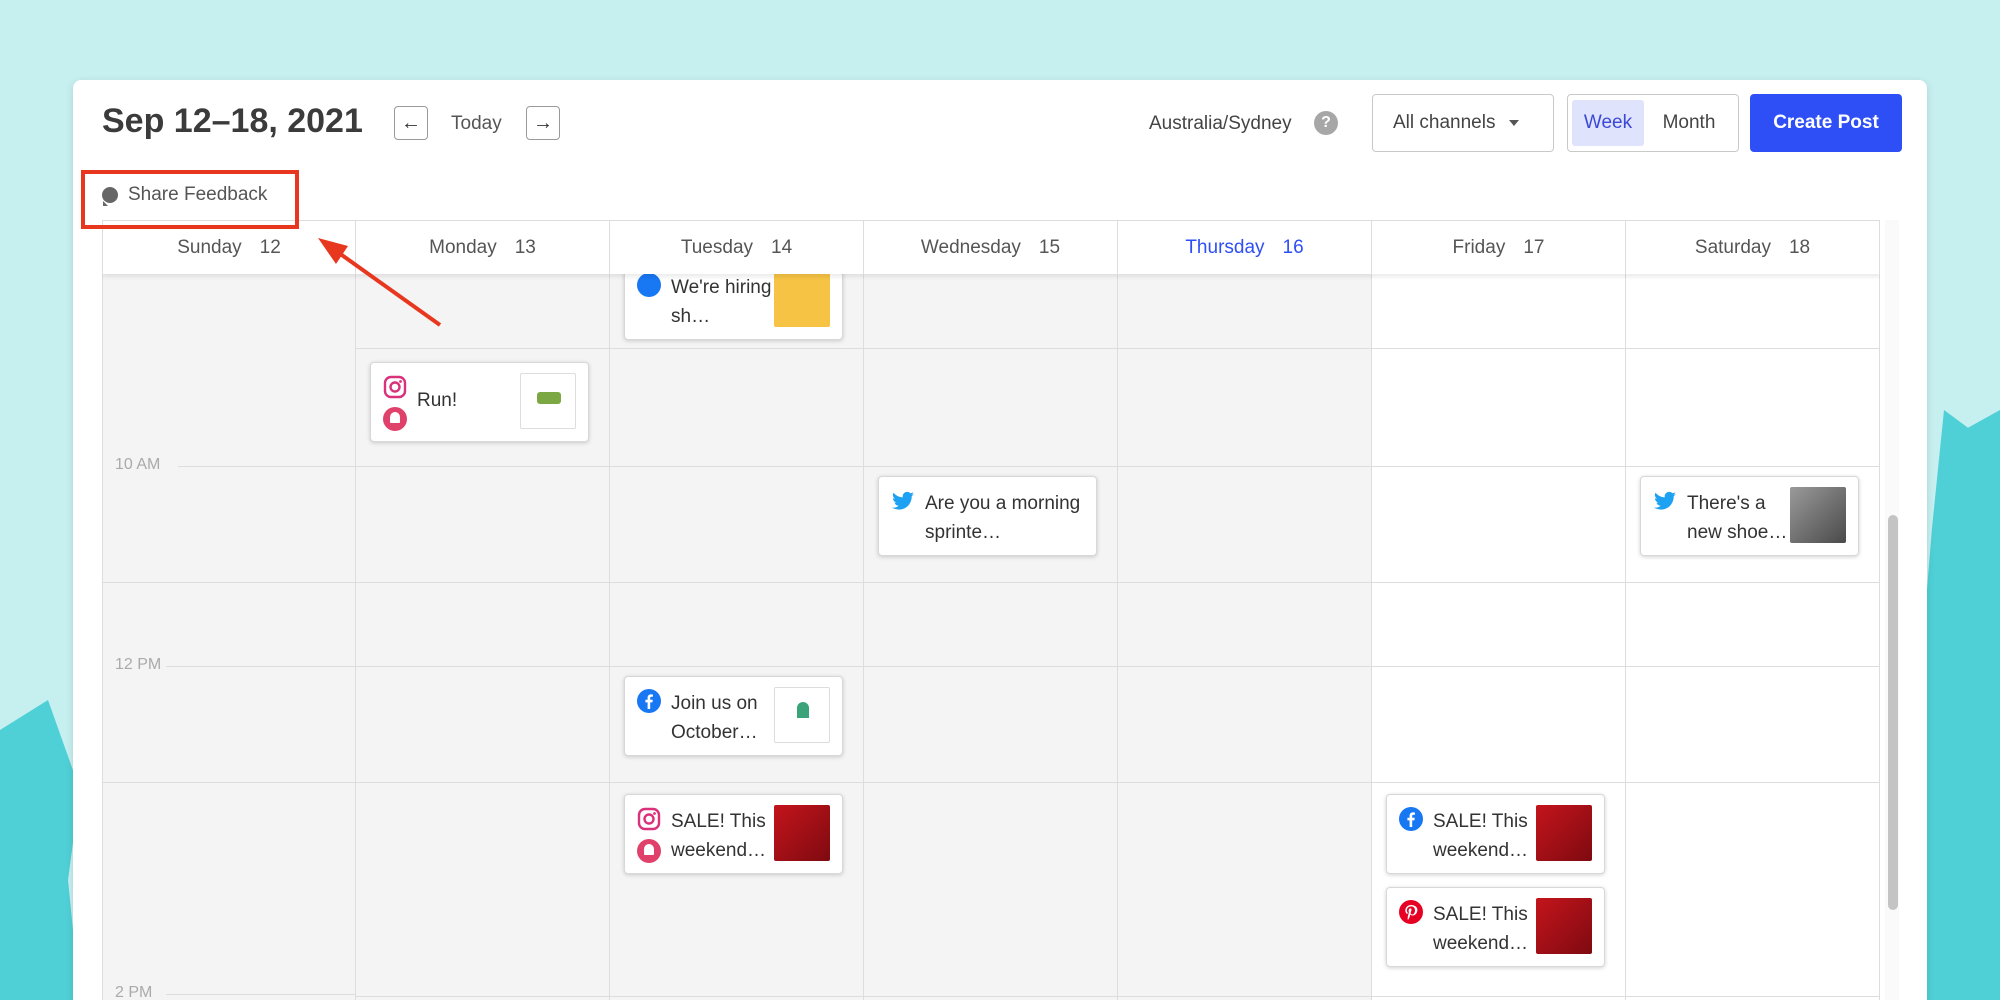 The height and width of the screenshot is (1000, 2000). Describe the element at coordinates (737, 637) in the screenshot. I see `day-column-tuesday` at that location.